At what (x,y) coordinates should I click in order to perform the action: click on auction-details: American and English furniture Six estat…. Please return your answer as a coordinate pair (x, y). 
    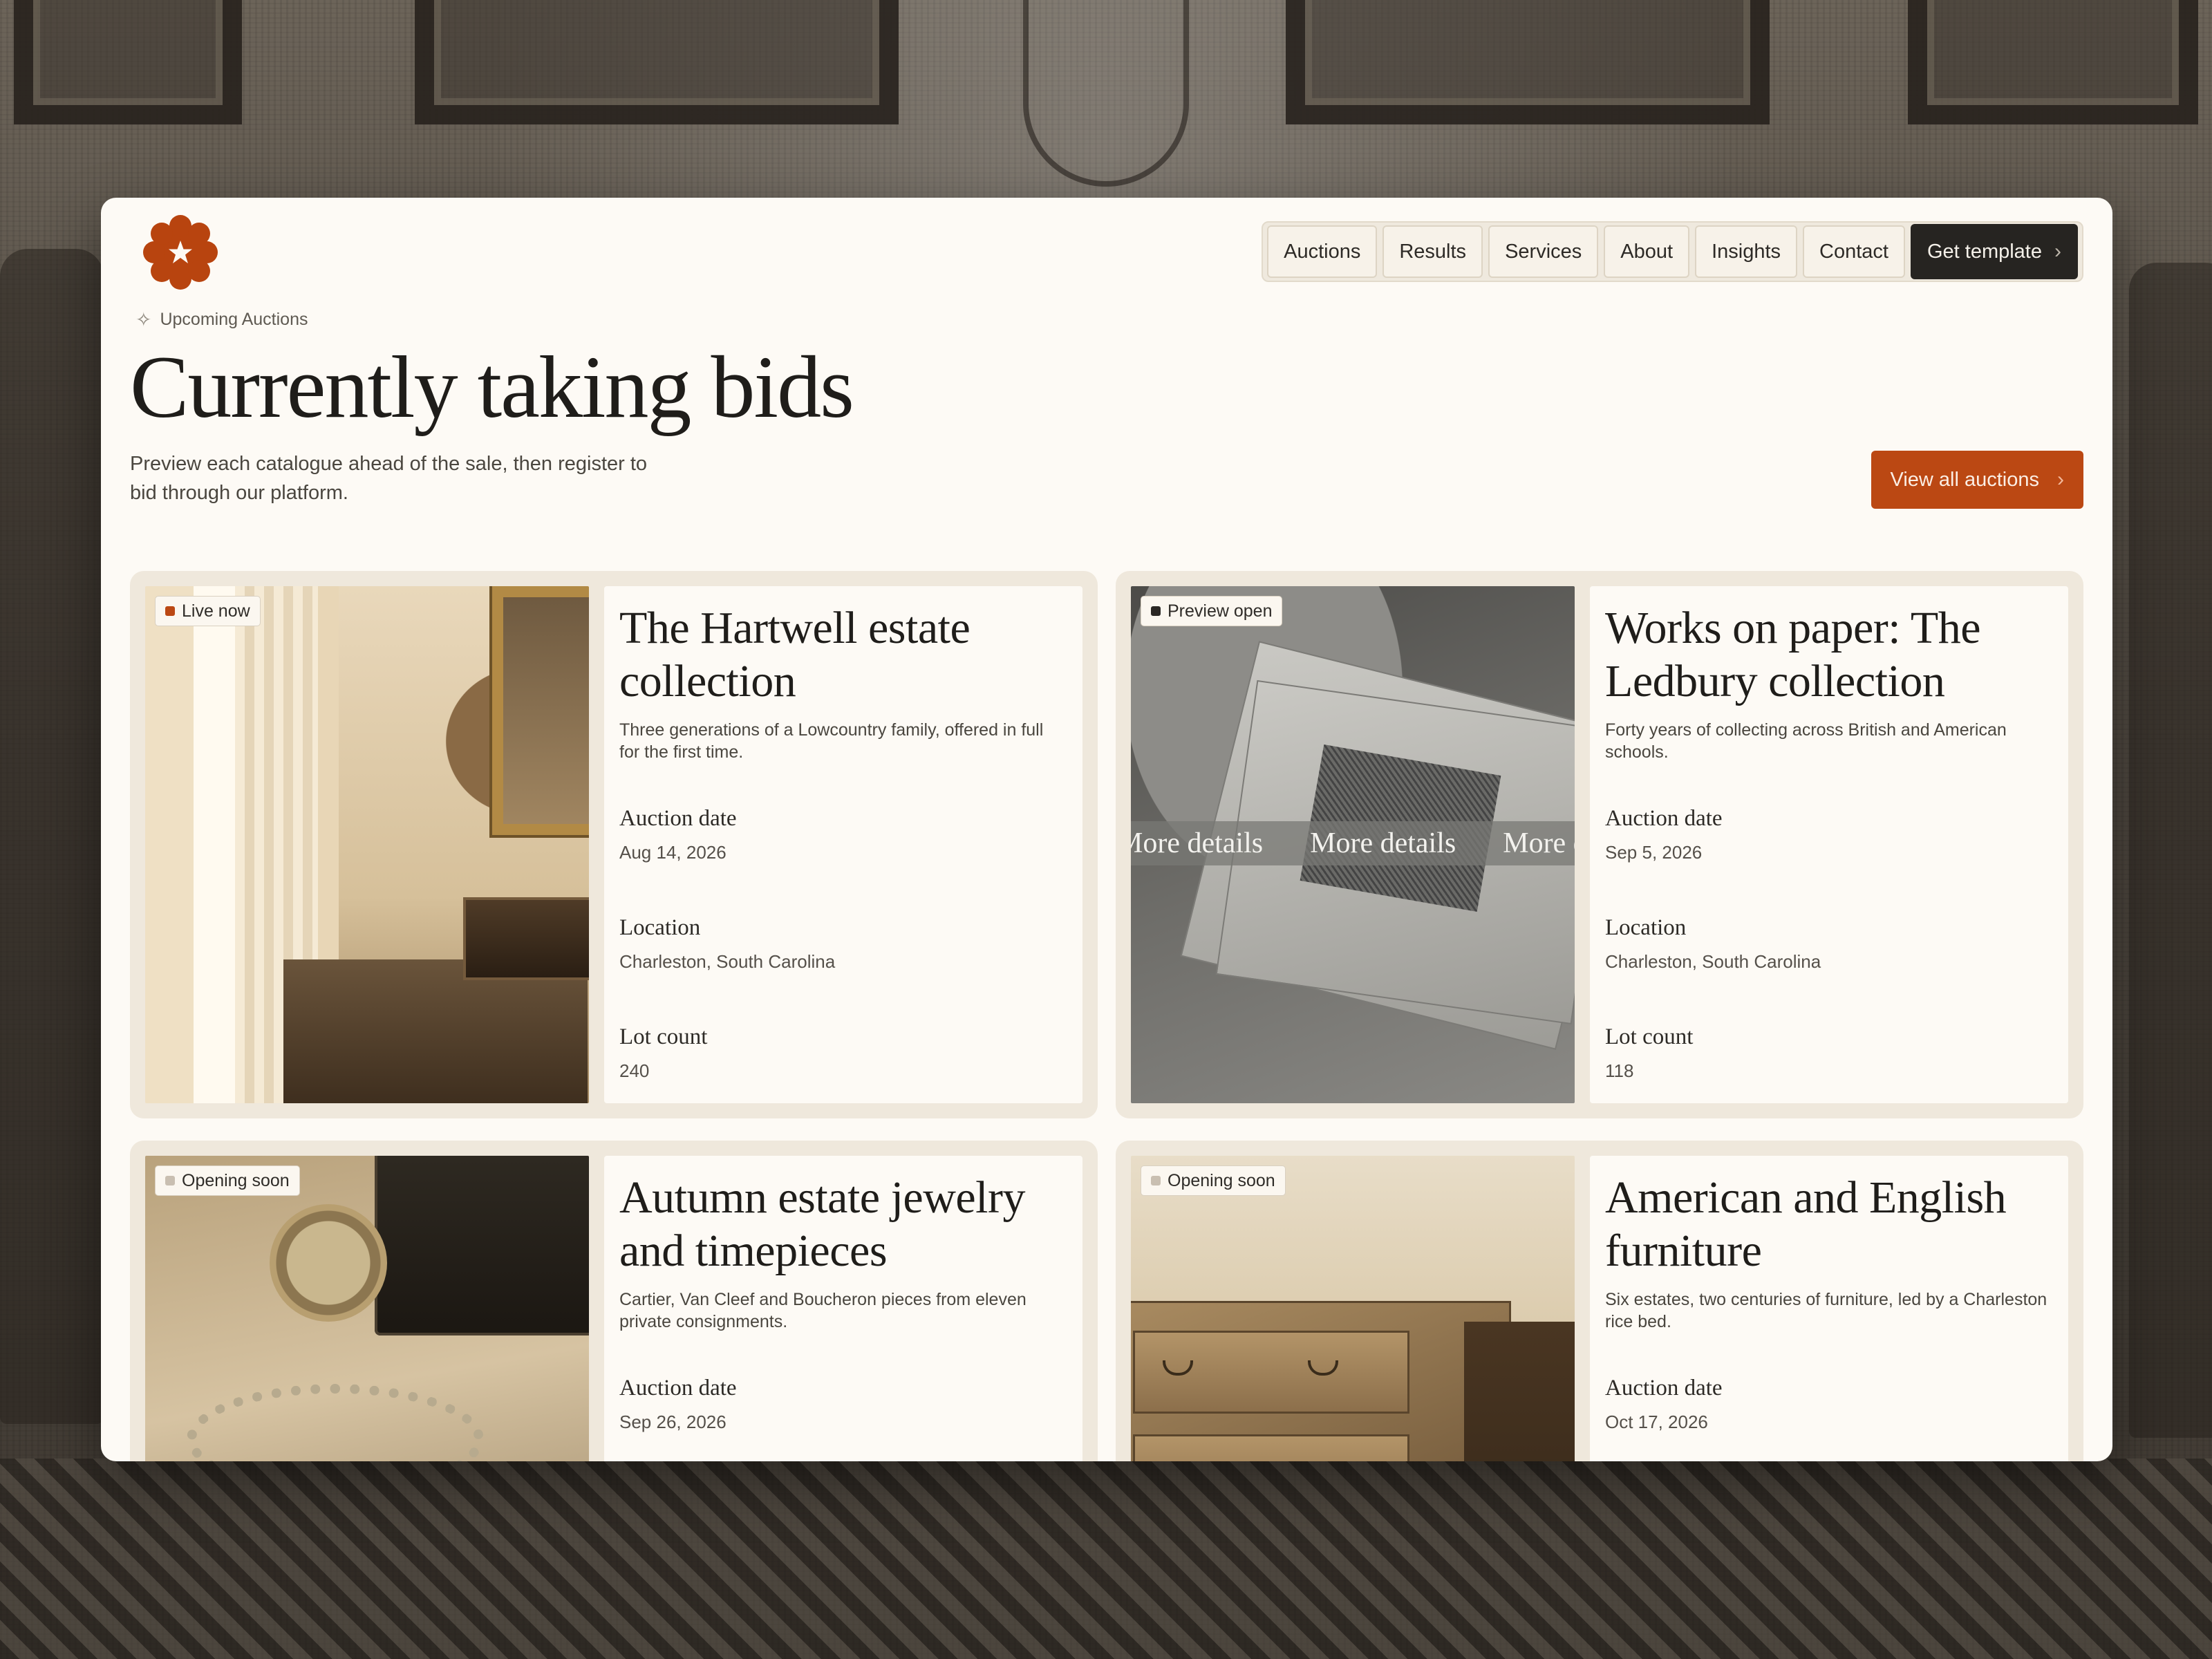
    Looking at the image, I should click on (1829, 1309).